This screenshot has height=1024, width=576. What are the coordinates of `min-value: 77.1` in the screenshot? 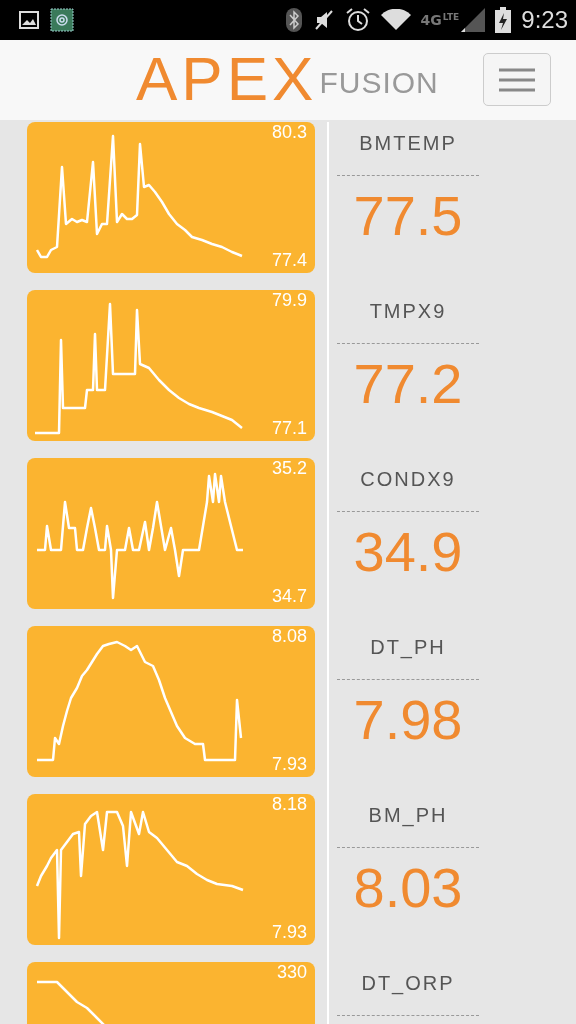 It's located at (289, 428).